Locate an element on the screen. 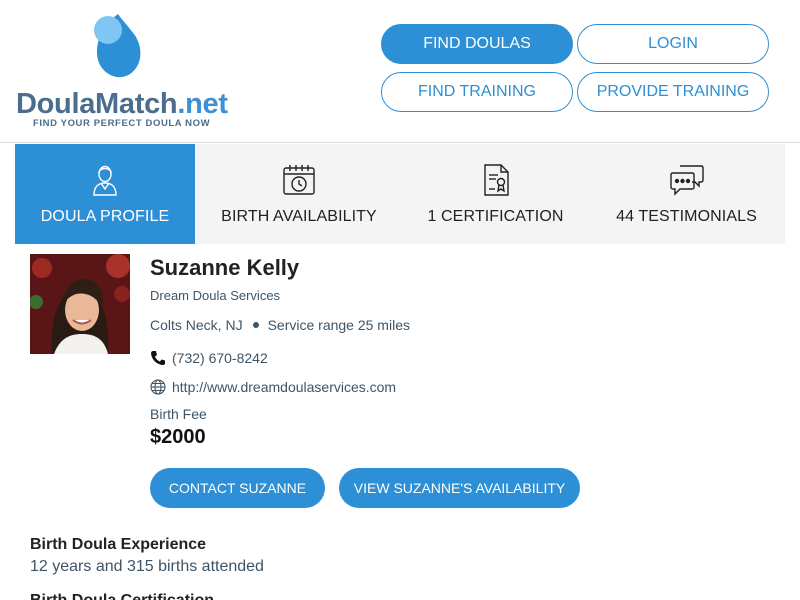 The height and width of the screenshot is (600, 800). chat-bubbles-icon is located at coordinates (687, 180).